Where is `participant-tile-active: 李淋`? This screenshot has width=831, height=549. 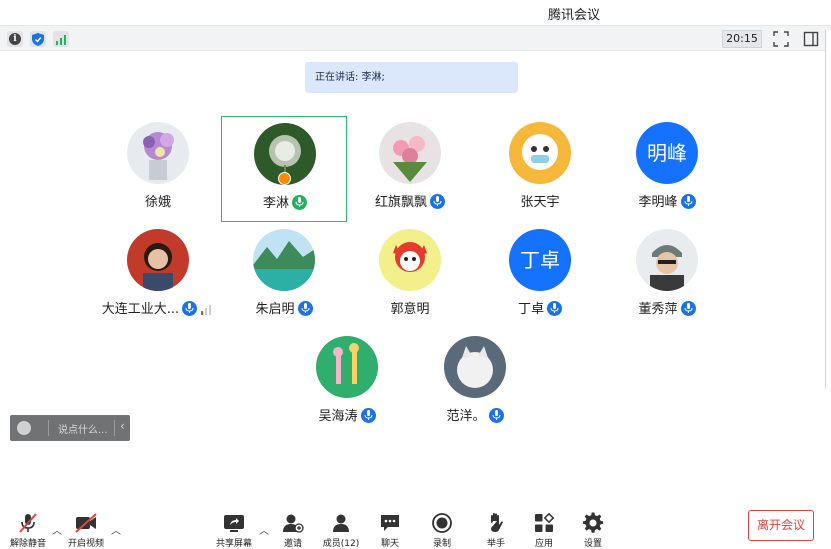
participant-tile-active: 李淋 is located at coordinates (284, 169).